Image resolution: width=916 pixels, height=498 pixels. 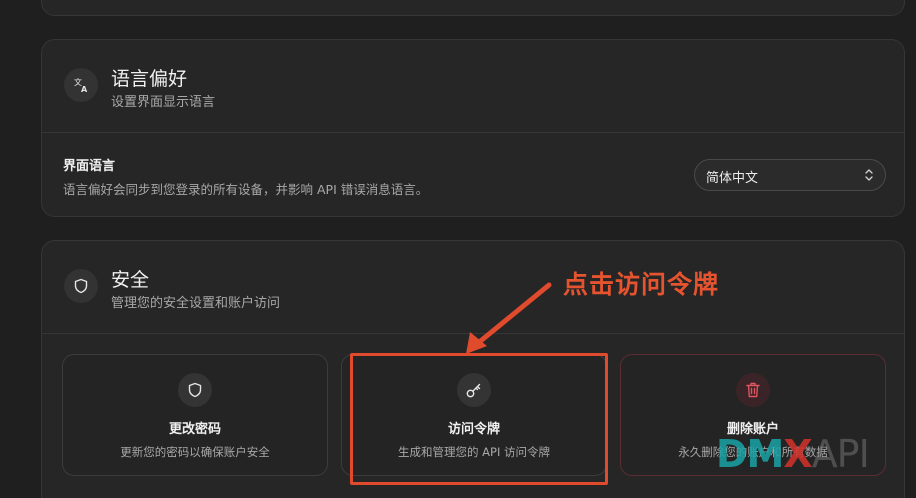 What do you see at coordinates (869, 175) in the screenshot?
I see `chevron-up-down-icon` at bounding box center [869, 175].